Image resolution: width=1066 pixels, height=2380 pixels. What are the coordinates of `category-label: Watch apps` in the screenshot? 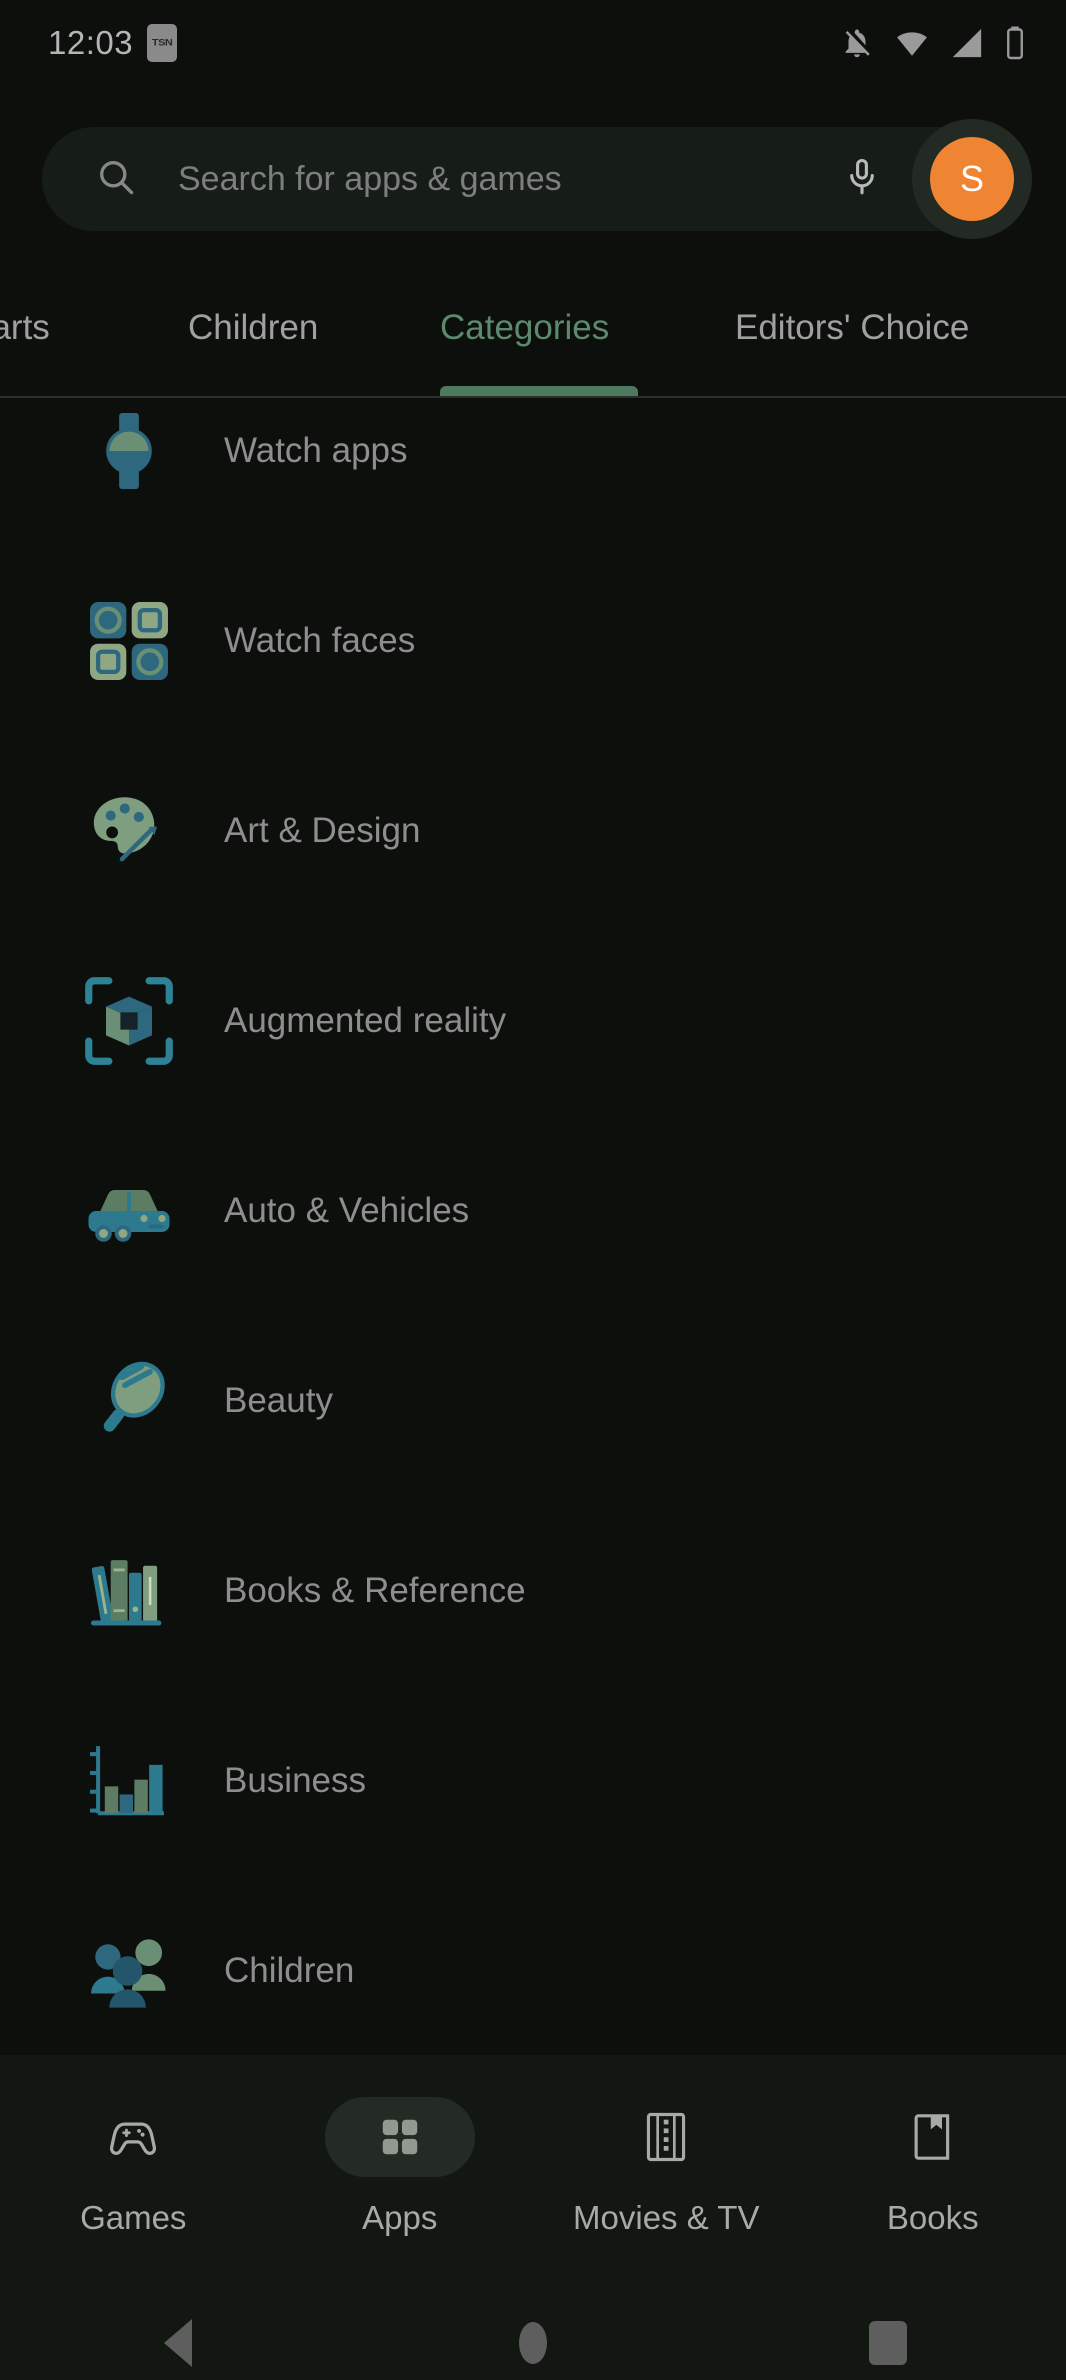 It's located at (316, 450).